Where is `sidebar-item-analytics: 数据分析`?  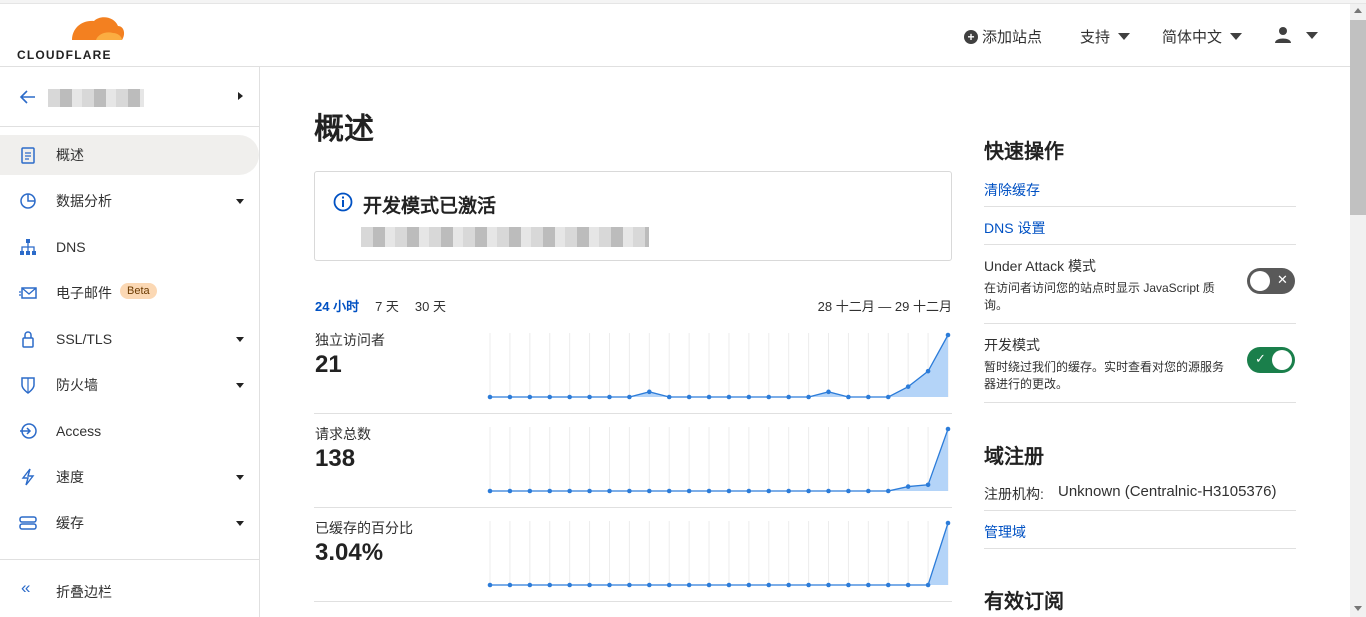 sidebar-item-analytics: 数据分析 is located at coordinates (129, 201).